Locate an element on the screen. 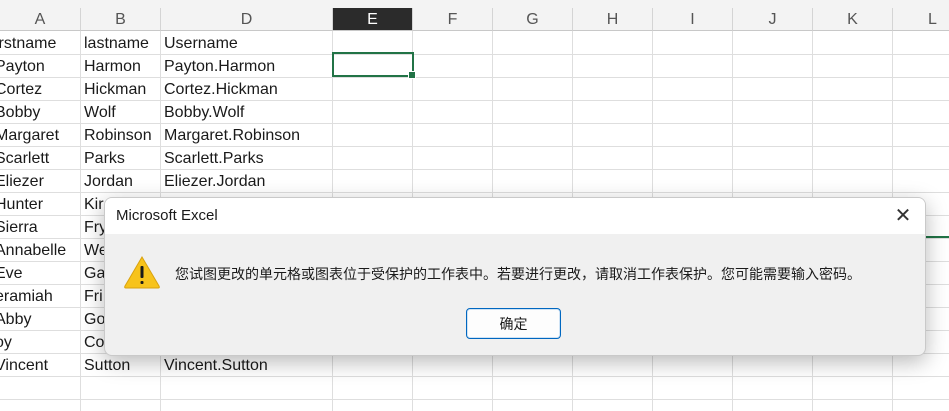 The image size is (949, 411). cell: Eve is located at coordinates (40, 273).